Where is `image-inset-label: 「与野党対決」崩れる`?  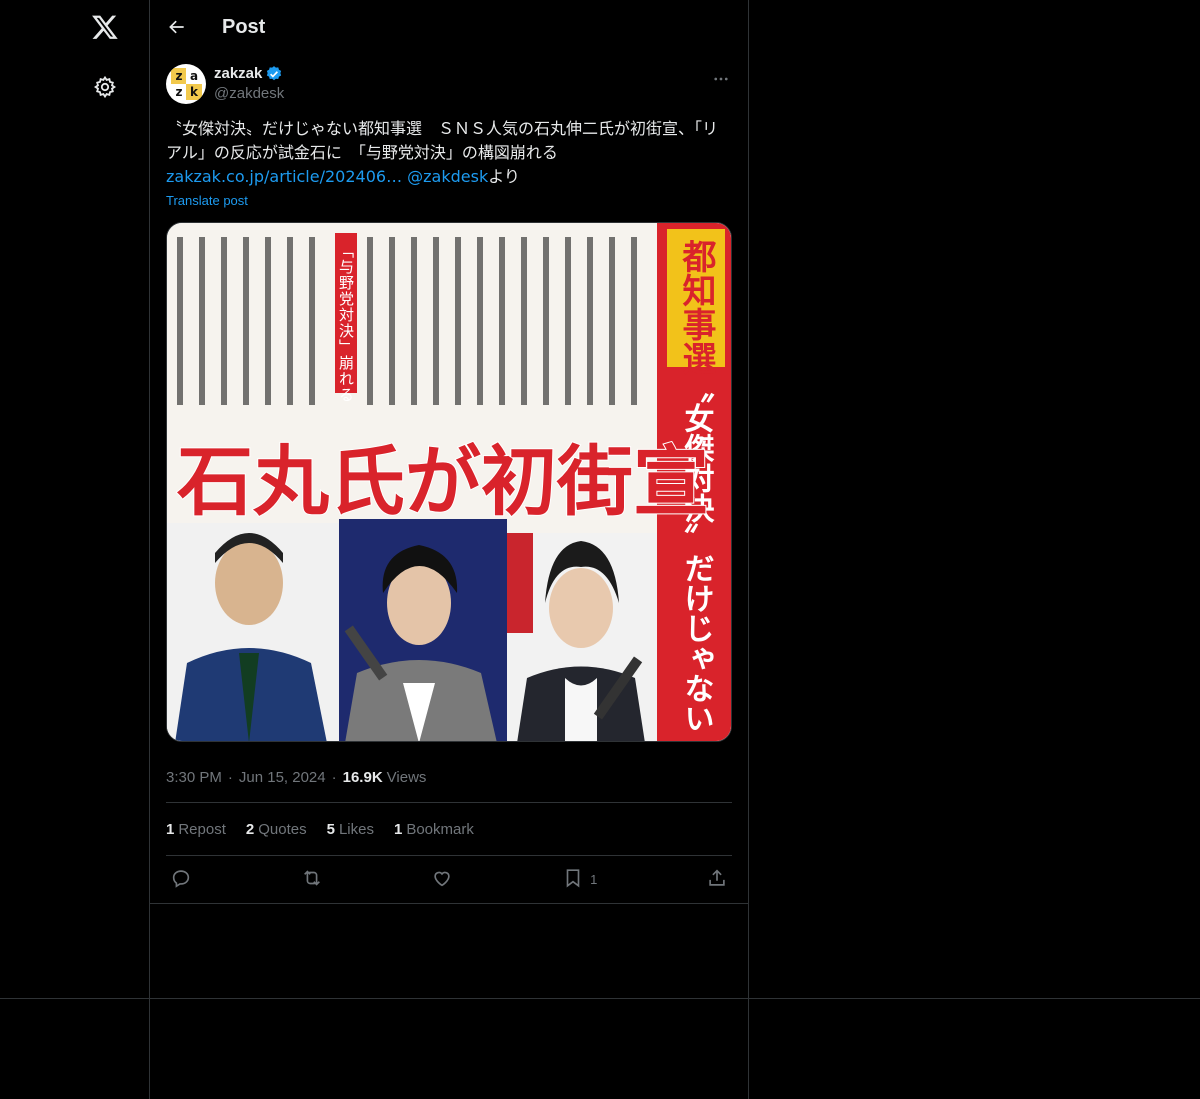
image-inset-label: 「与野党対決」崩れる is located at coordinates (346, 323).